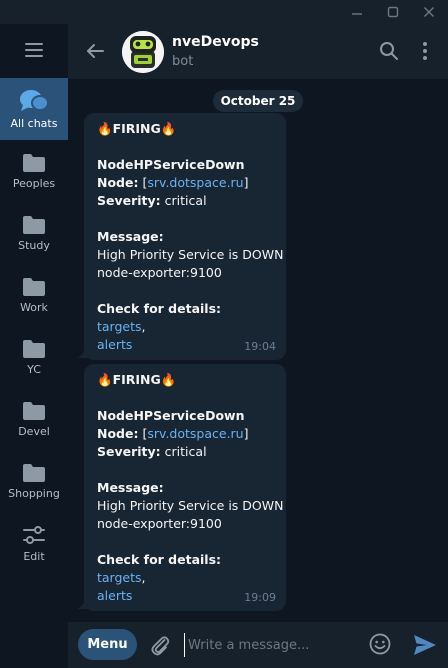  What do you see at coordinates (143, 52) in the screenshot?
I see `avatar` at bounding box center [143, 52].